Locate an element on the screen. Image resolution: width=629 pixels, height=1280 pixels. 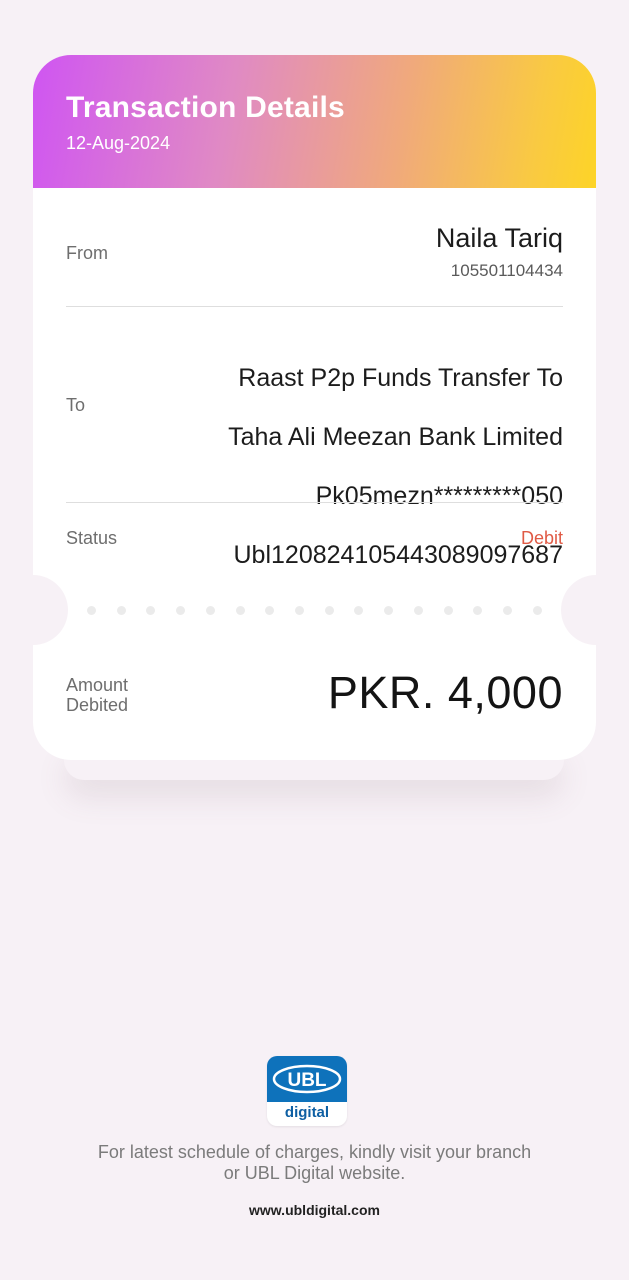
status-value: Debit is located at coordinates (541, 538).